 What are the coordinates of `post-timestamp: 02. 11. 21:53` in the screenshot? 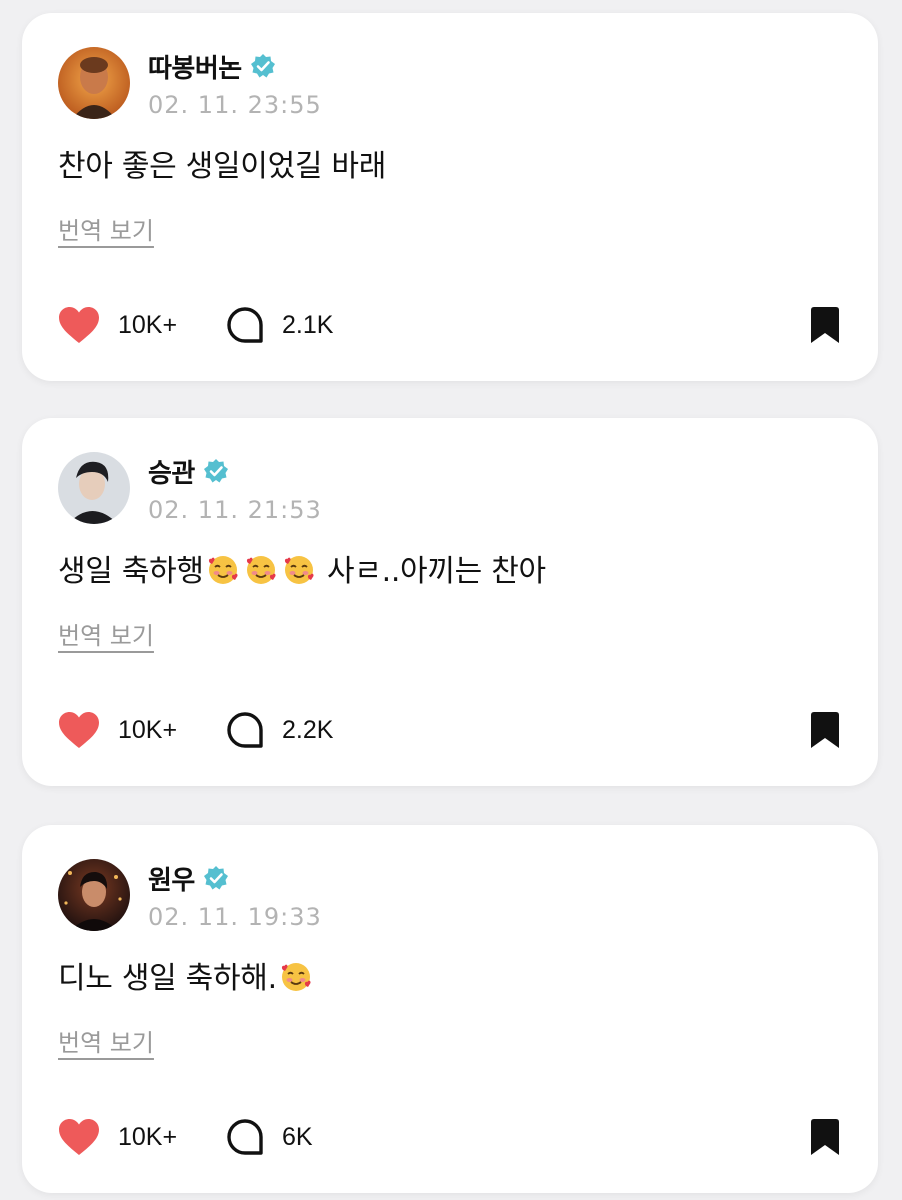 It's located at (235, 510).